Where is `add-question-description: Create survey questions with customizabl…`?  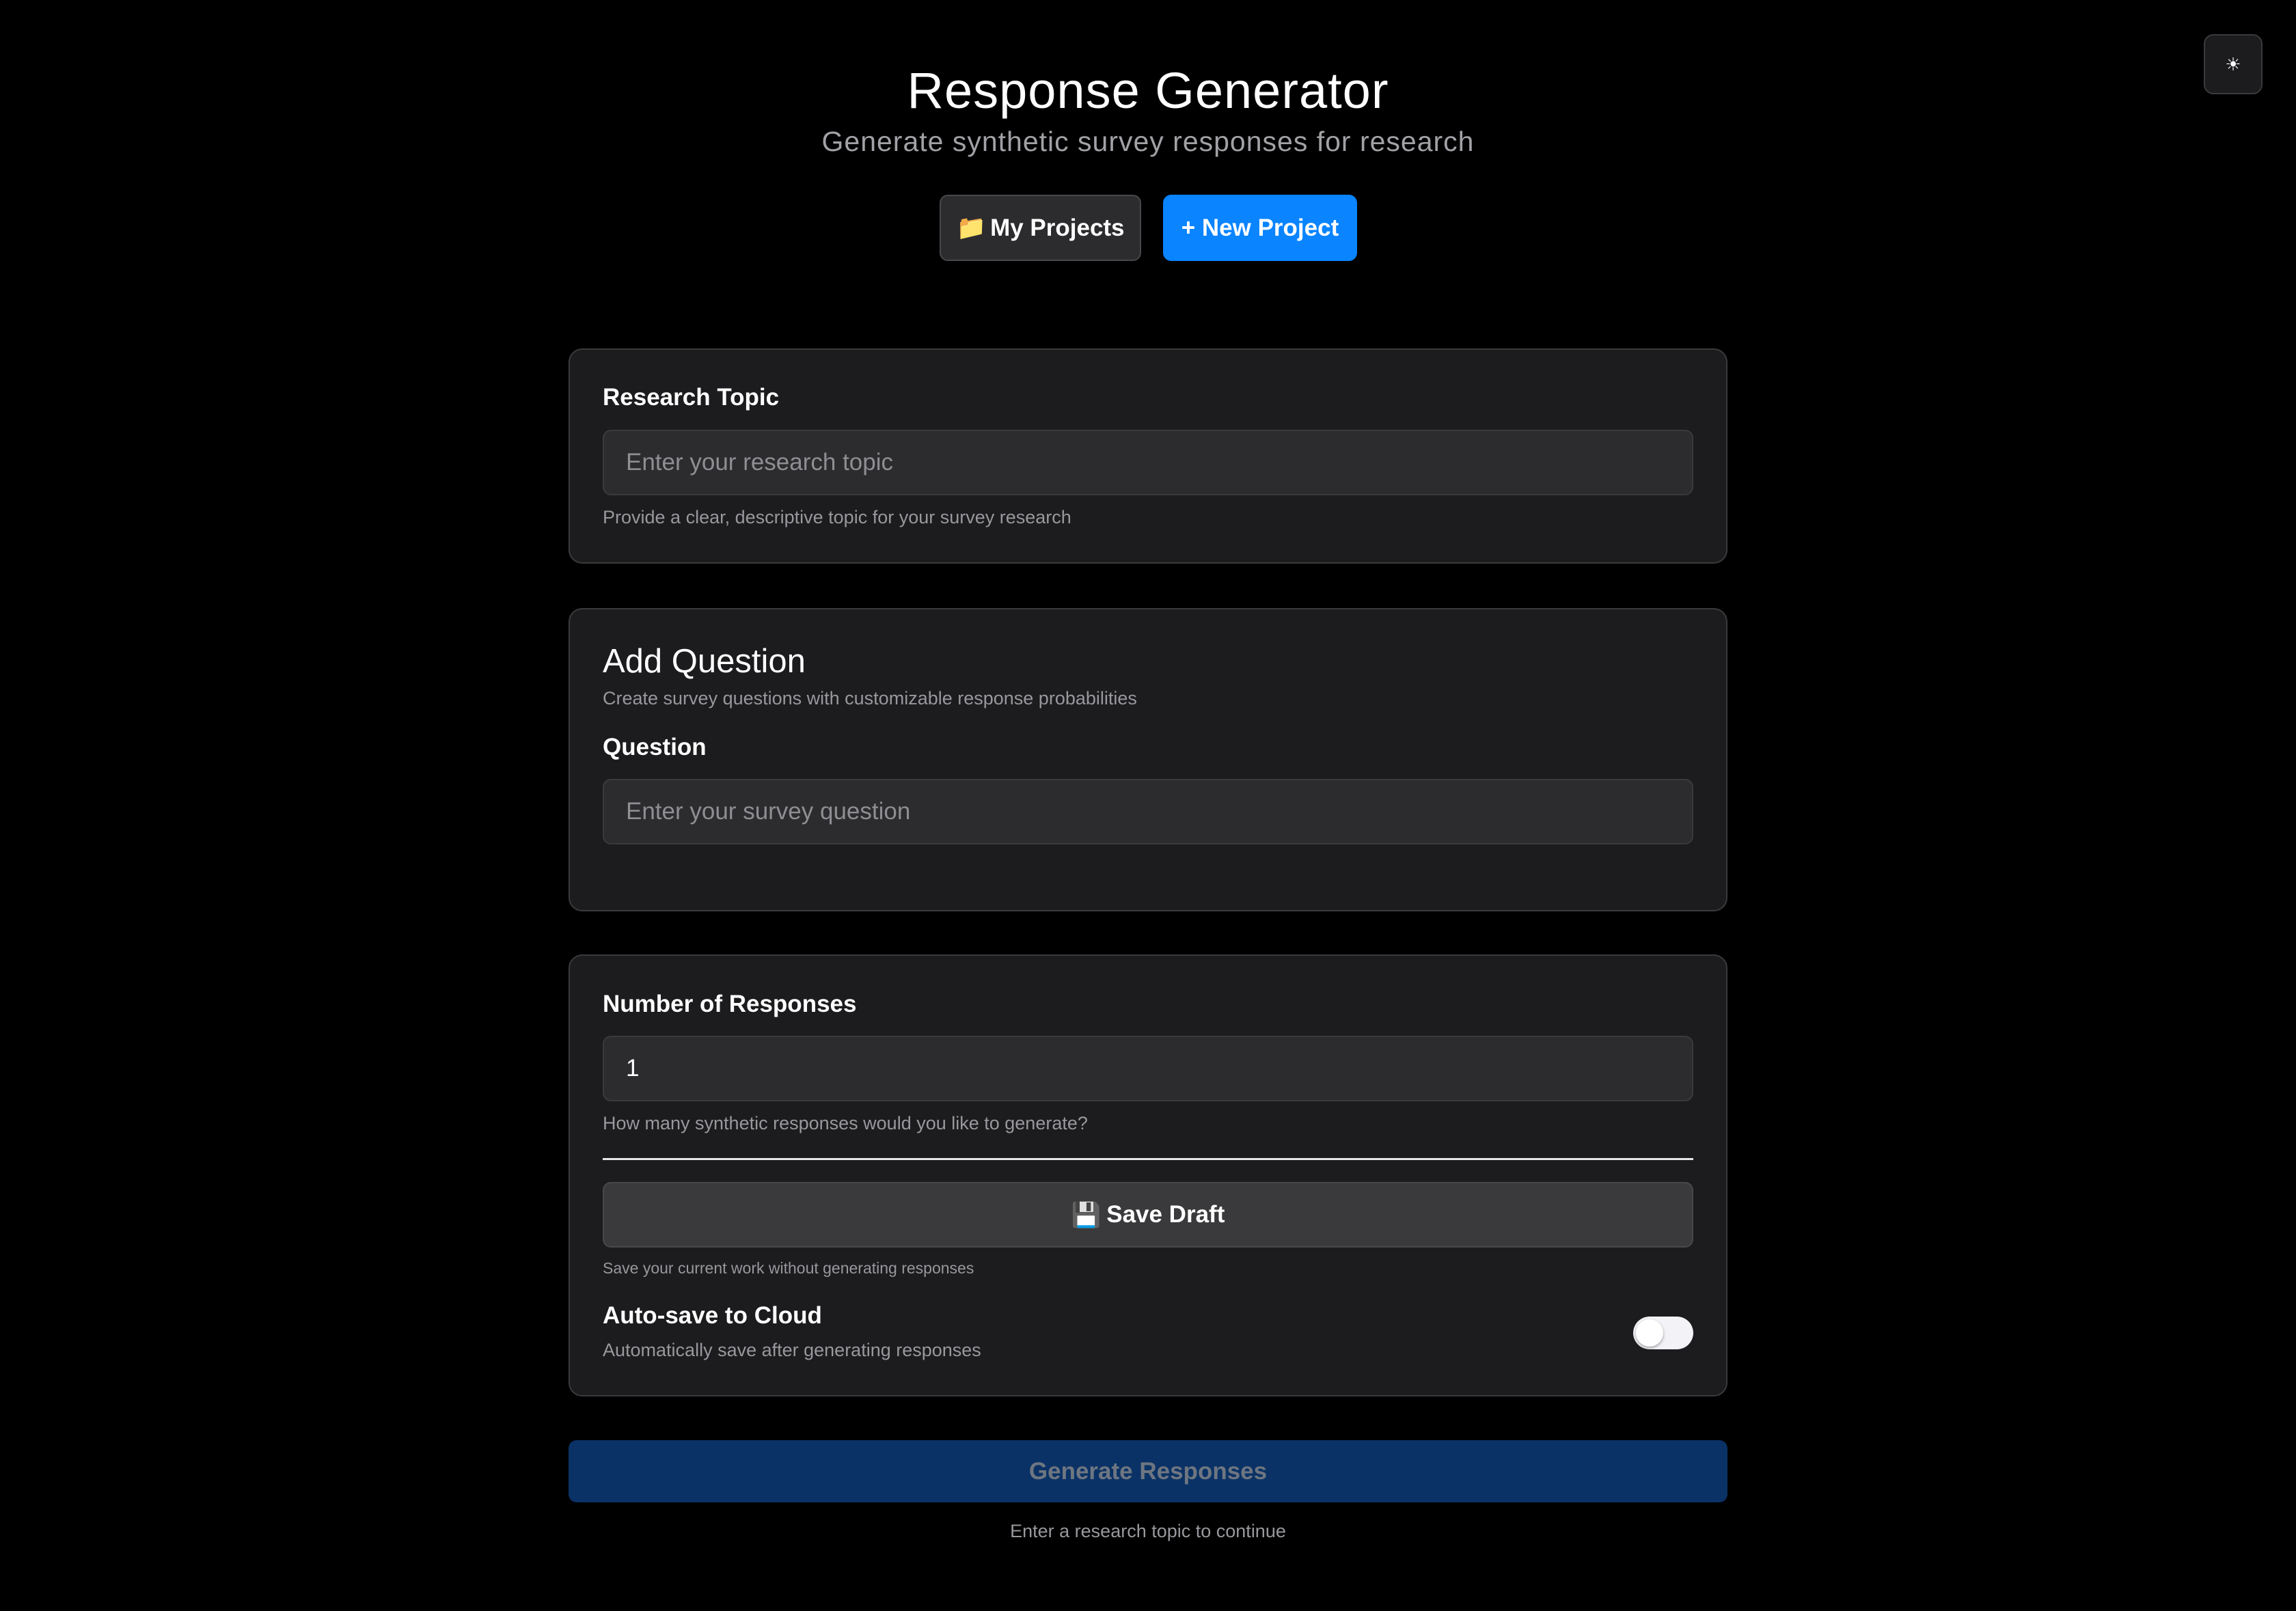 add-question-description: Create survey questions with customizabl… is located at coordinates (870, 698).